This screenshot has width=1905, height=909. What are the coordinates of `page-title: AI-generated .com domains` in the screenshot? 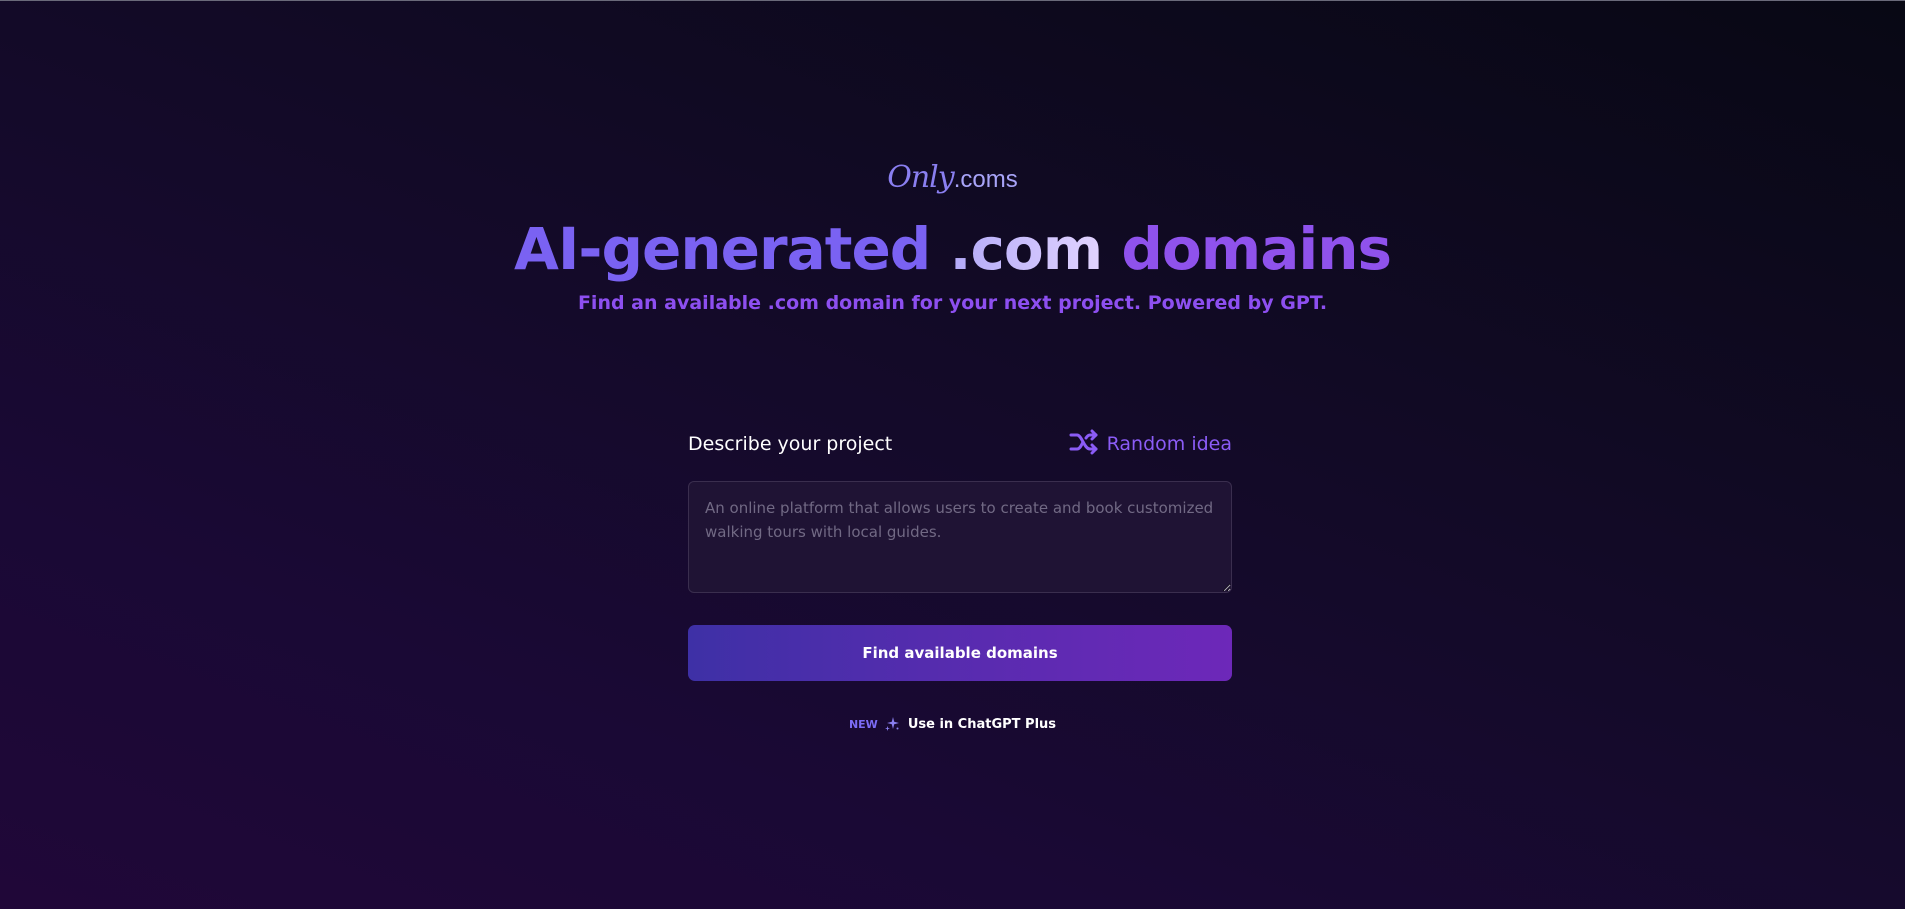 It's located at (952, 249).